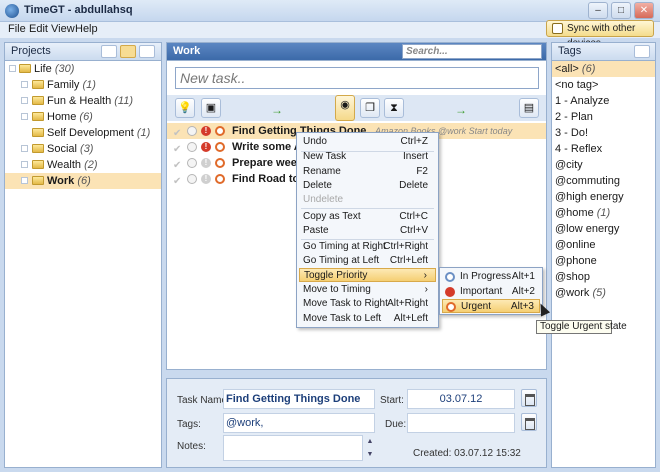 Image resolution: width=660 pixels, height=472 pixels. I want to click on tag-item: 2 - Plan, so click(603, 117).